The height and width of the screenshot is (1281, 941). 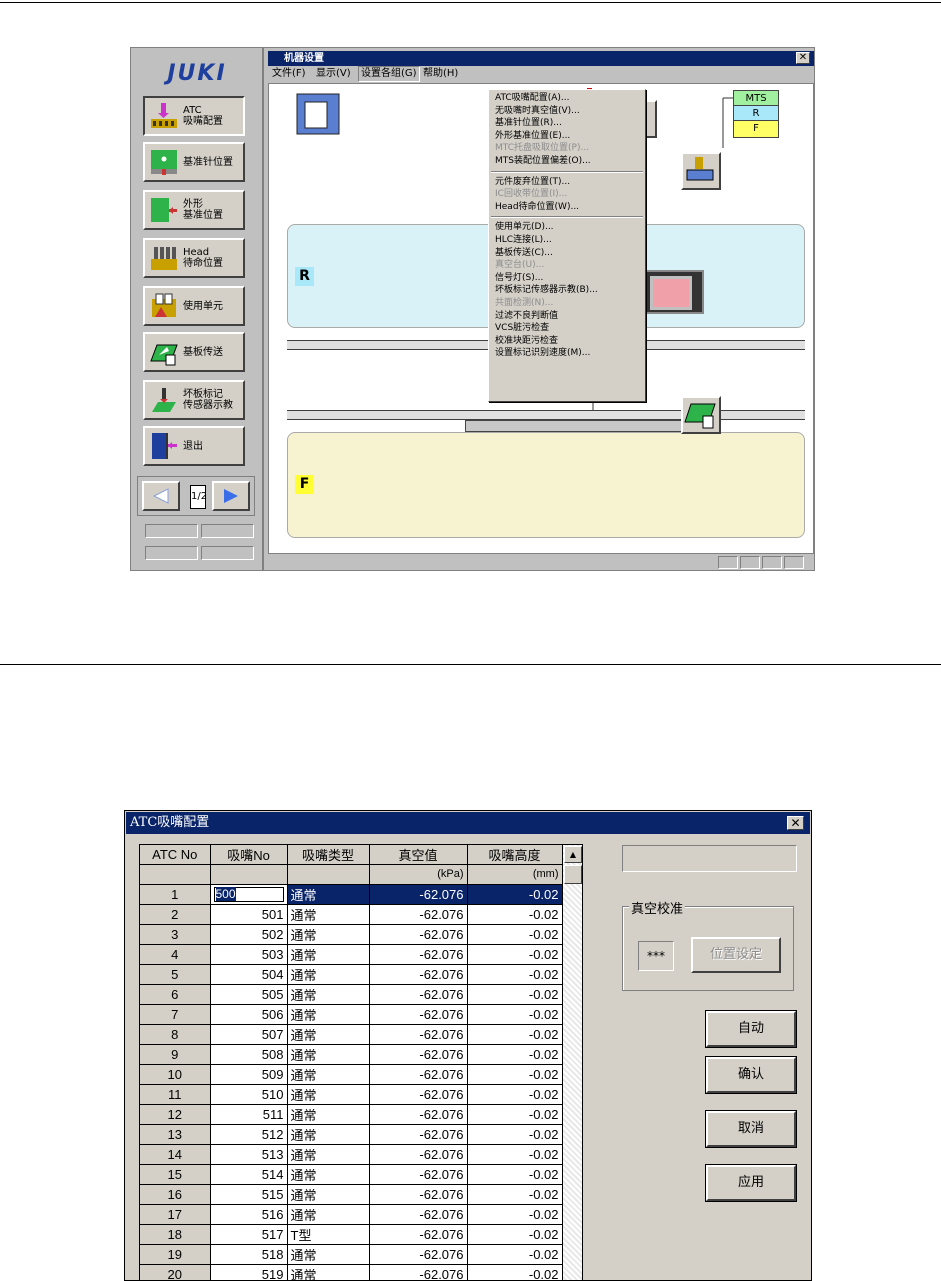 What do you see at coordinates (249, 934) in the screenshot?
I see `nozzle-no-cell: 502` at bounding box center [249, 934].